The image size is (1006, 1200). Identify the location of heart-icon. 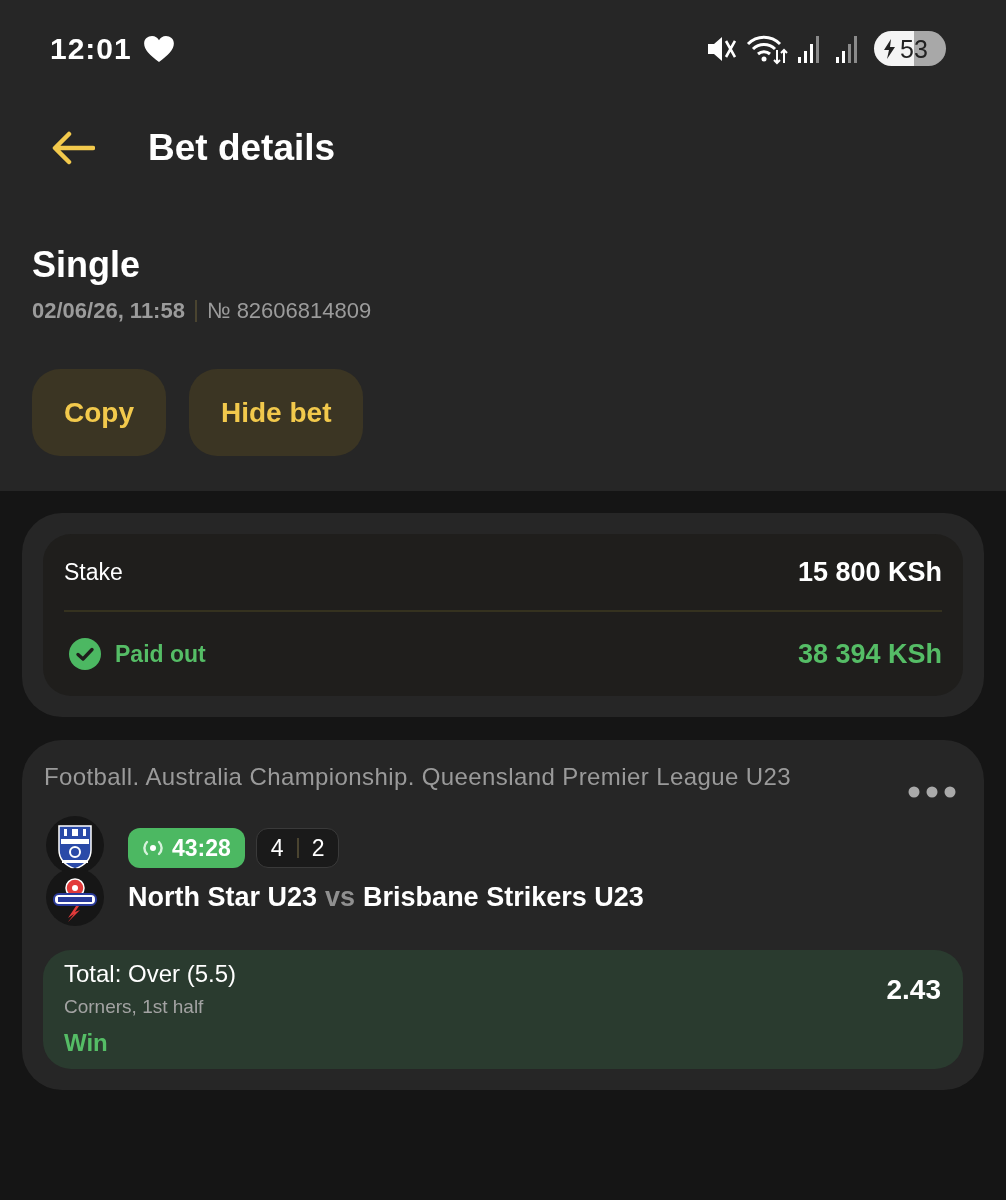
(158, 48).